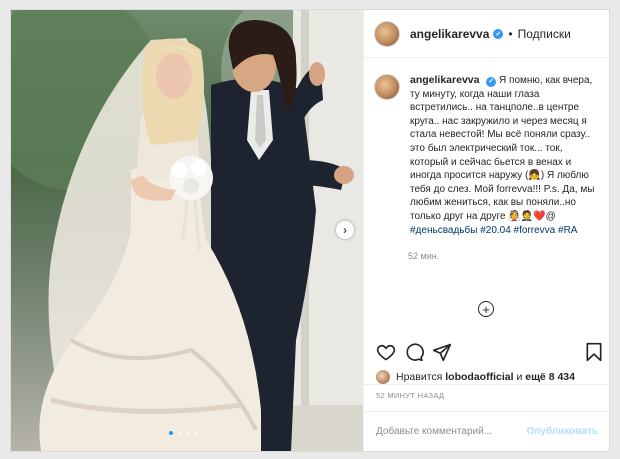  What do you see at coordinates (410, 395) in the screenshot?
I see `post-timestamp: 52 МИНУТ НАЗАД` at bounding box center [410, 395].